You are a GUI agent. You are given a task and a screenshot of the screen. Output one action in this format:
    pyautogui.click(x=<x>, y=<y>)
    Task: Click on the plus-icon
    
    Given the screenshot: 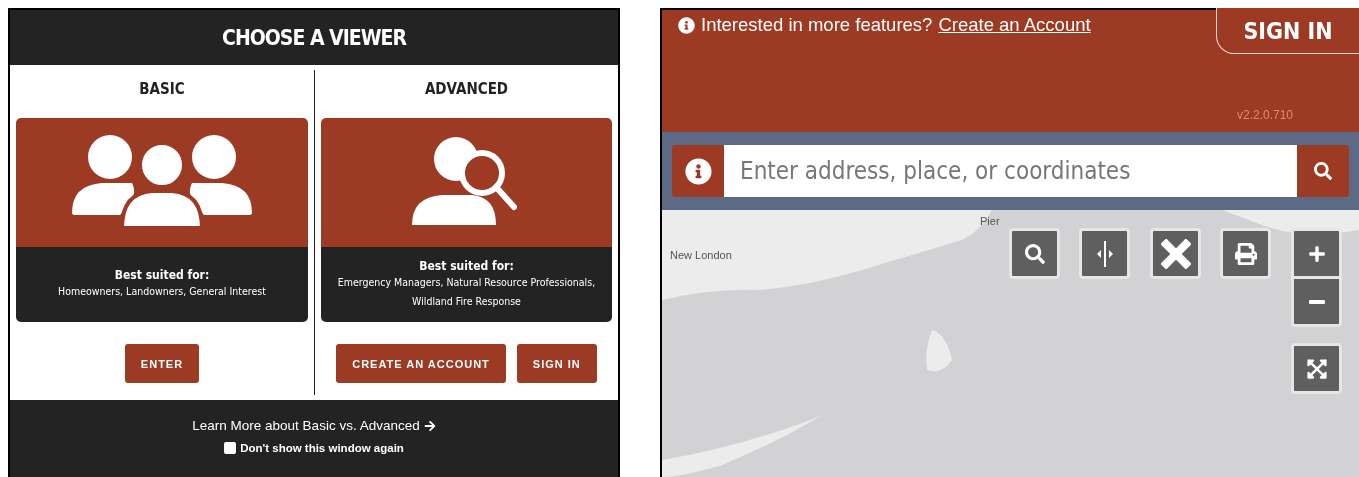 What is the action you would take?
    pyautogui.click(x=1316, y=253)
    